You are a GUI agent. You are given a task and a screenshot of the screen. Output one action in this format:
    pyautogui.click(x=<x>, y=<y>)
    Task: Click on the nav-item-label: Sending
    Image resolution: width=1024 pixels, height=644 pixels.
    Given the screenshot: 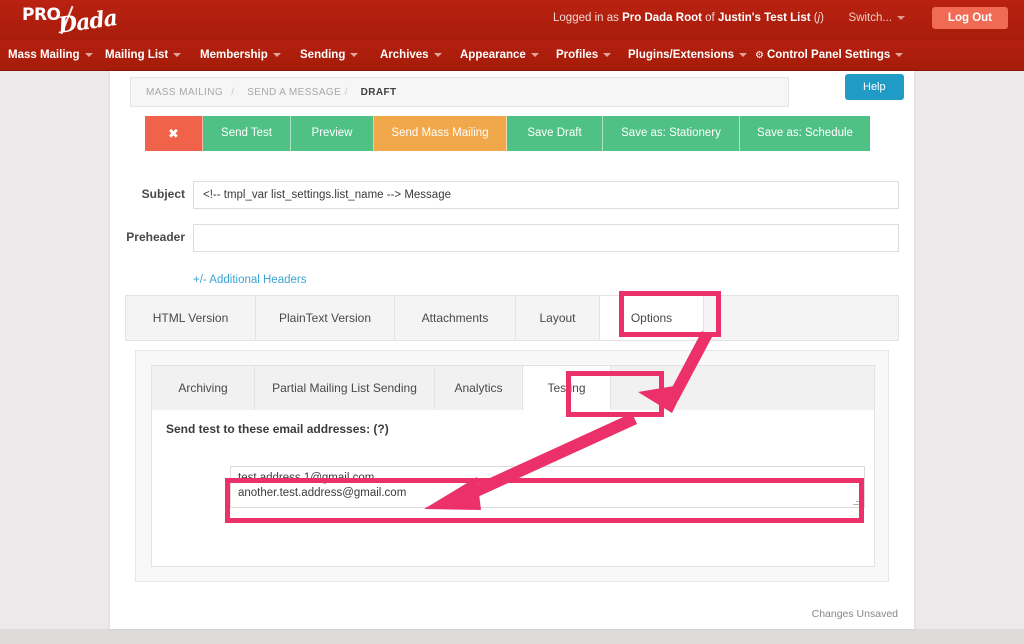 What is the action you would take?
    pyautogui.click(x=323, y=55)
    